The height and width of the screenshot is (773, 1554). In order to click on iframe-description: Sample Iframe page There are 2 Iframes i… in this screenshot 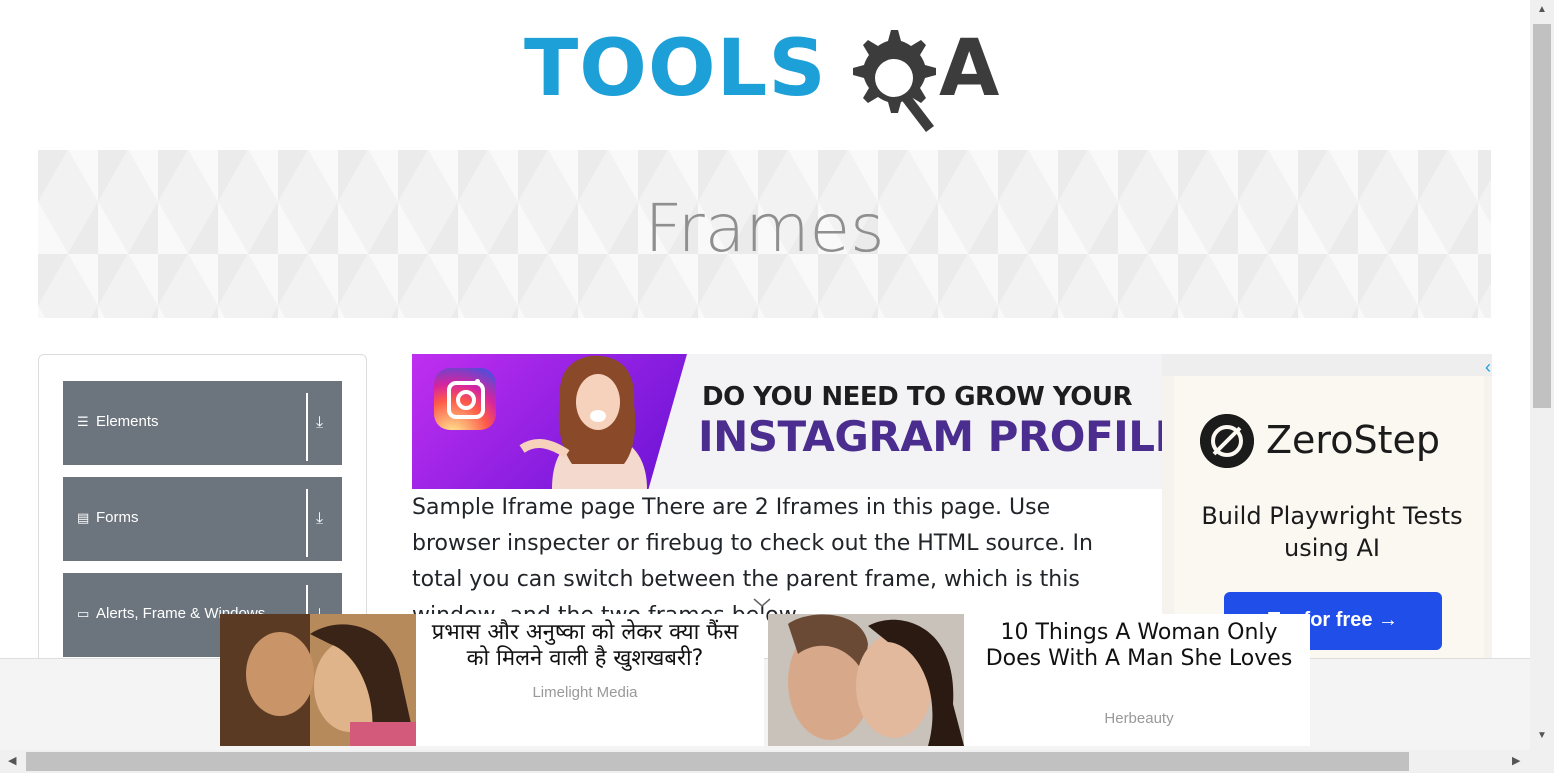, I will do `click(752, 561)`.